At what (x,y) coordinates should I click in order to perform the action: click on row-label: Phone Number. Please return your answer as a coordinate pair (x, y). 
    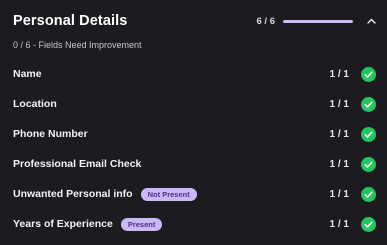
    Looking at the image, I should click on (50, 134).